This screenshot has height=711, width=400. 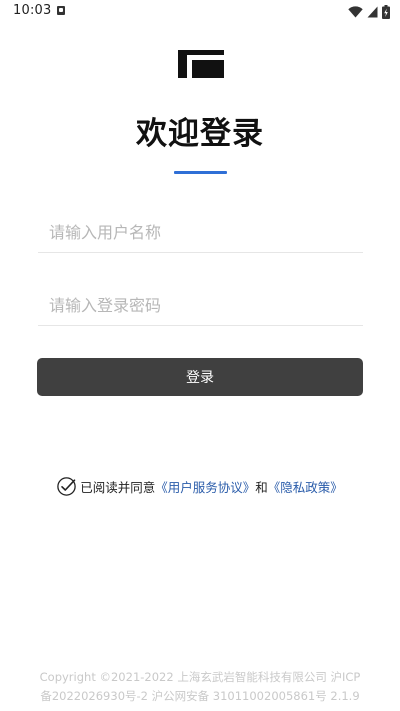 I want to click on brand-logo-icon, so click(x=201, y=64).